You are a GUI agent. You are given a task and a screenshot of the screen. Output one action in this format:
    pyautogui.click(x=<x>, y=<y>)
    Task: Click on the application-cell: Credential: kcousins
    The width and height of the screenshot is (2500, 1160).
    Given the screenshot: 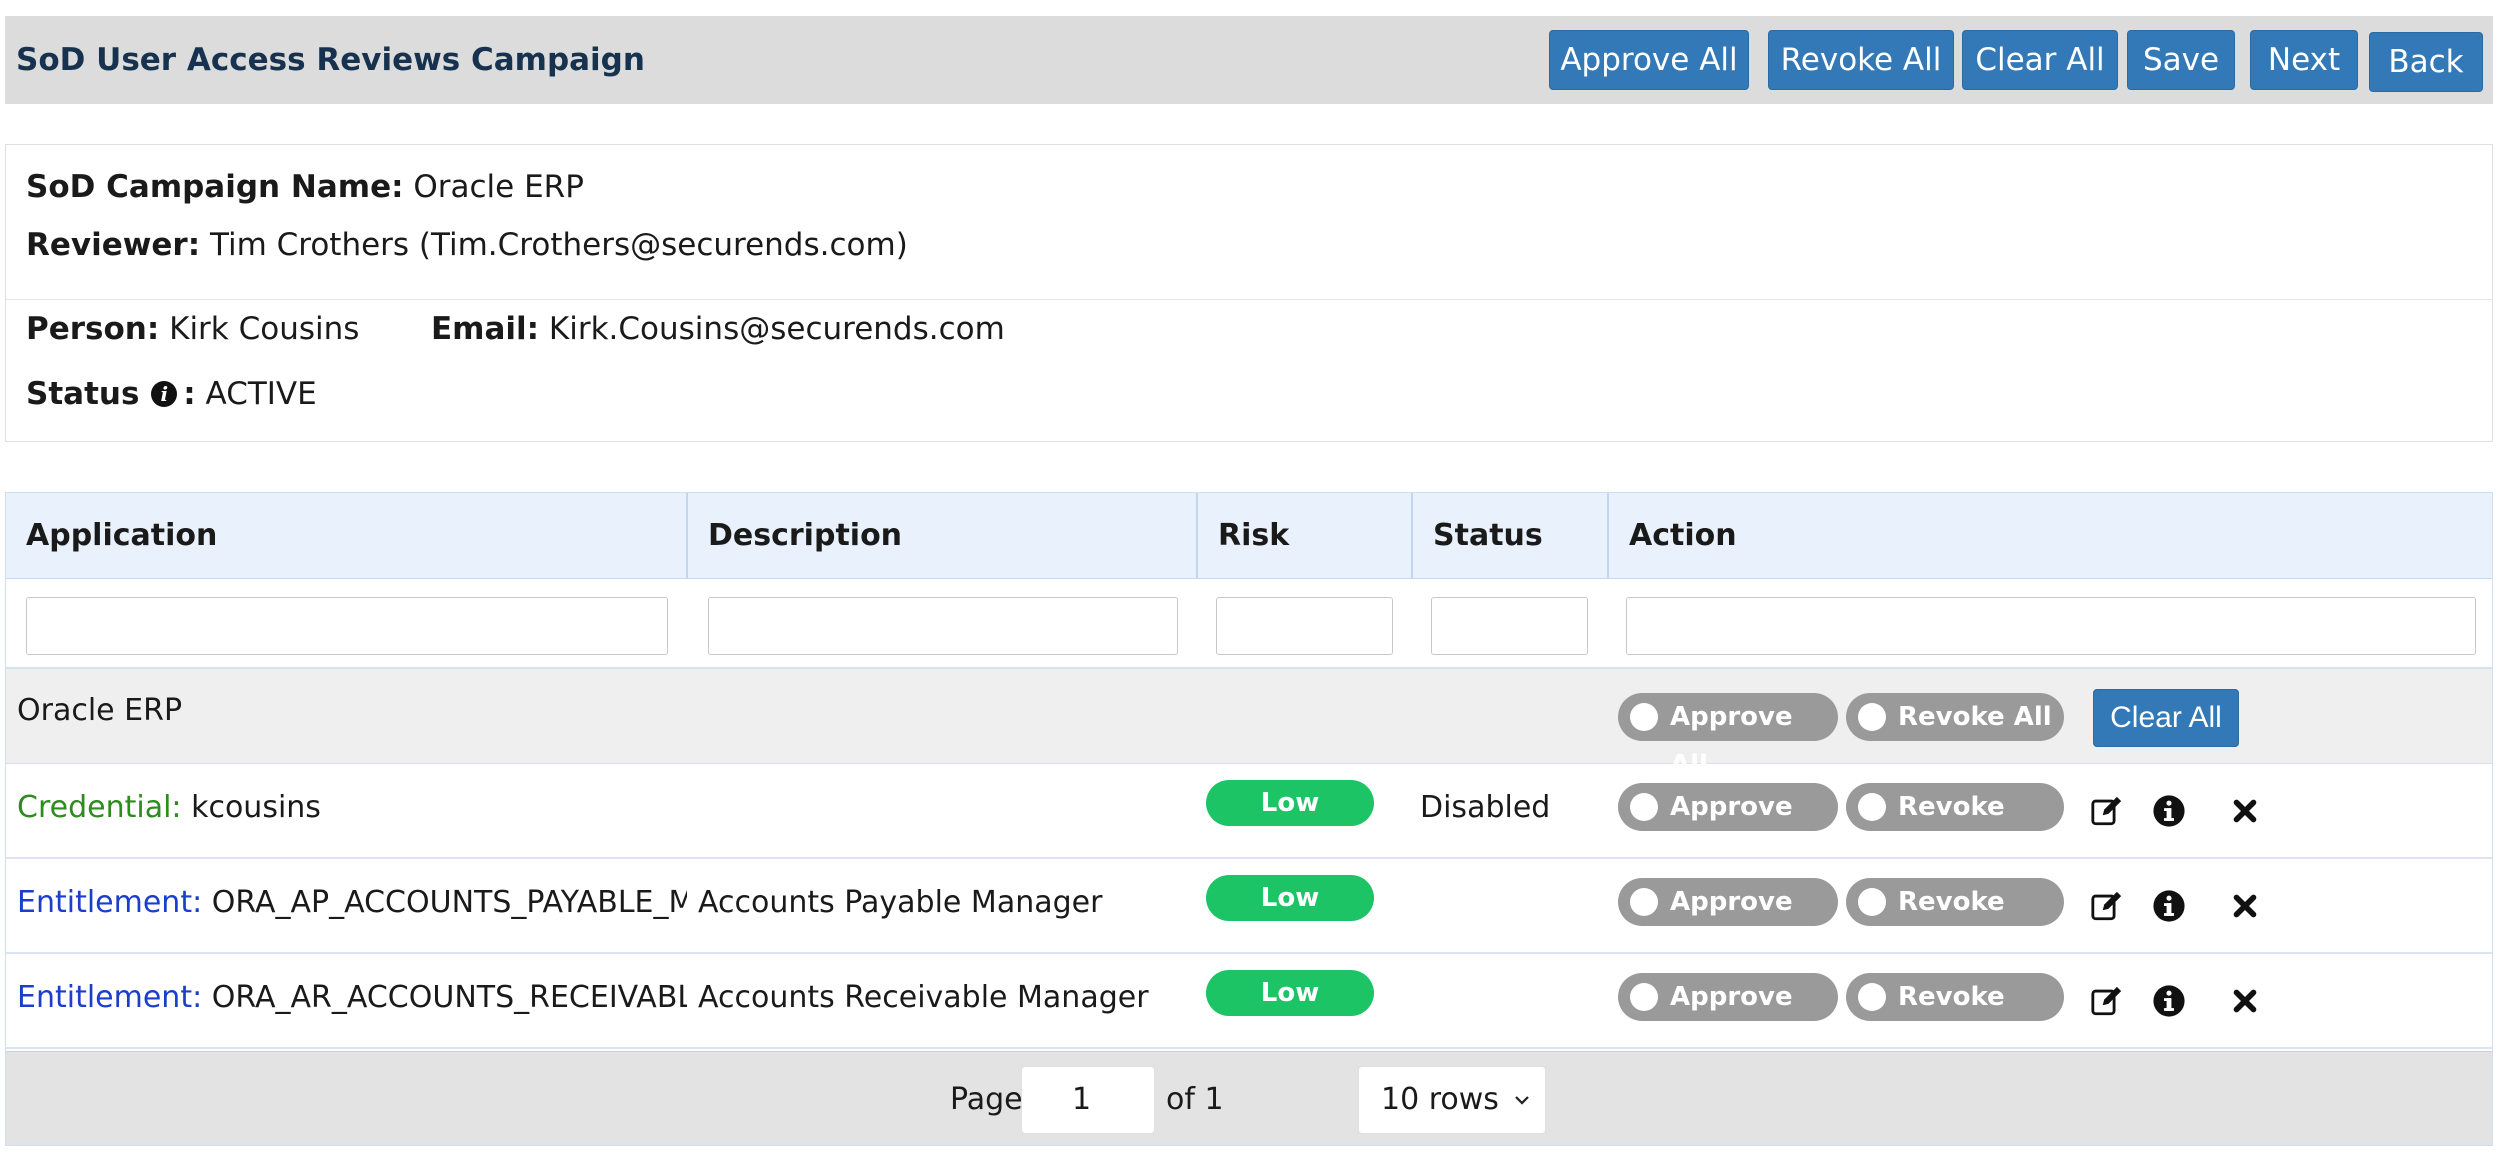 What is the action you would take?
    pyautogui.click(x=352, y=811)
    